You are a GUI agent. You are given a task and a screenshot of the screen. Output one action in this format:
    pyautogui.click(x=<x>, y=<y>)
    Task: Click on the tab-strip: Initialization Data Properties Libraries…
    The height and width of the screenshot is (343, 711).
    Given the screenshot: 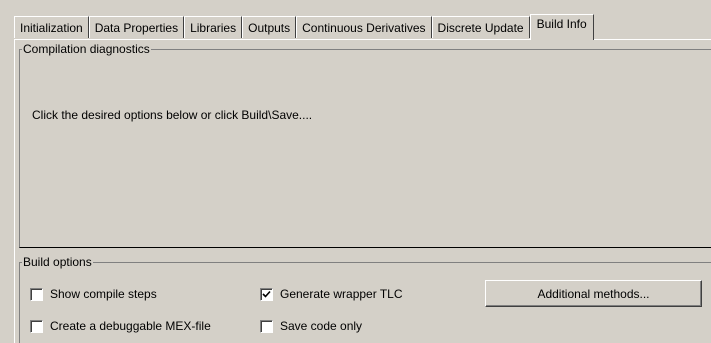 What is the action you would take?
    pyautogui.click(x=304, y=27)
    